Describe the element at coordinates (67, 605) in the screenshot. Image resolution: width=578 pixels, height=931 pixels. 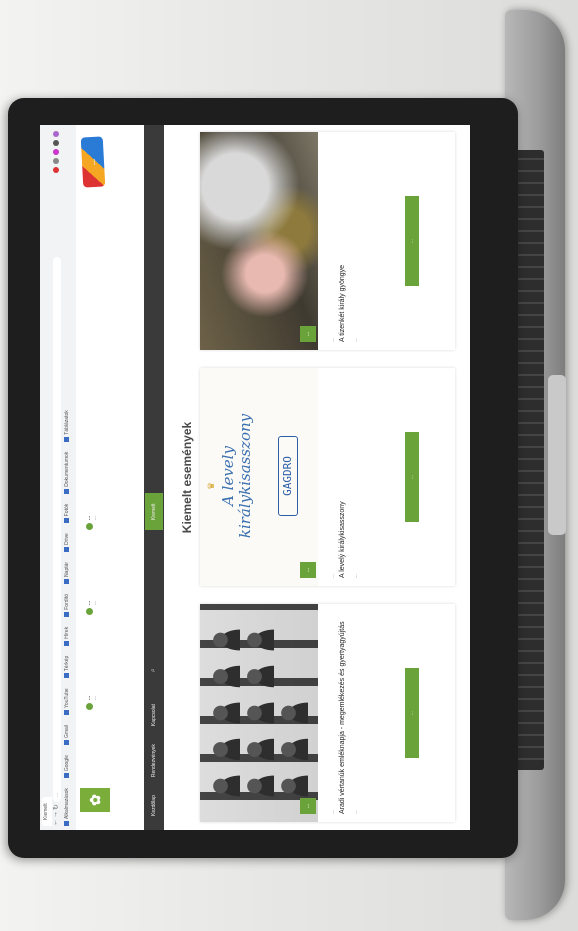
I see `bookmark-item: Fordító` at that location.